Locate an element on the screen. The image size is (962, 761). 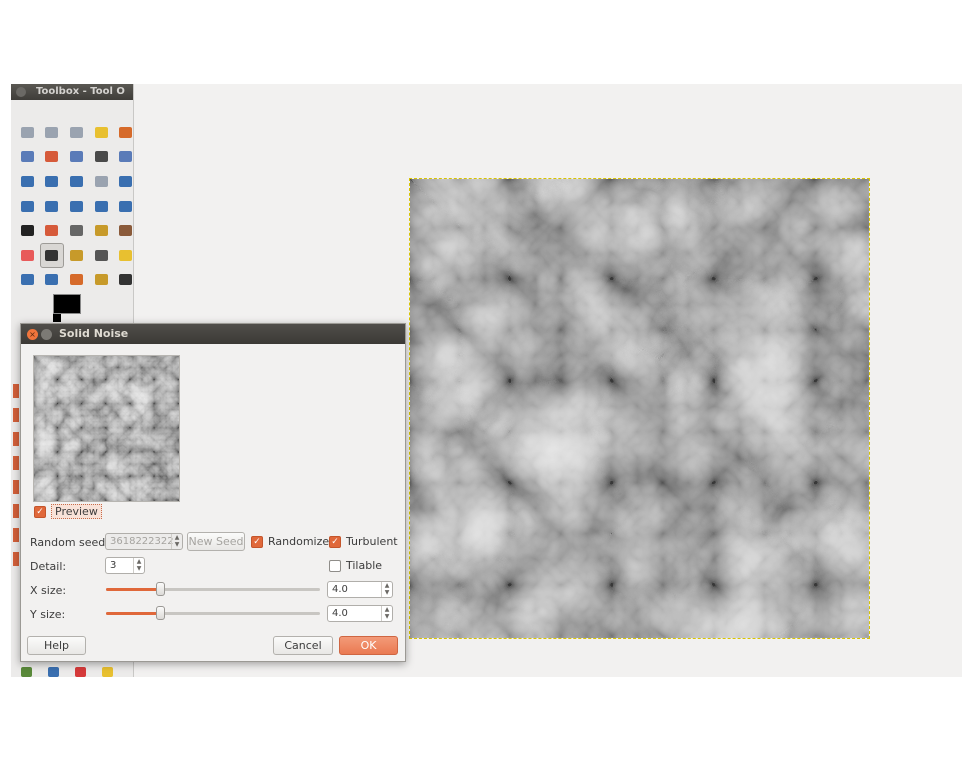
y-size-input: 4.0 ▲ ▼ is located at coordinates (360, 613).